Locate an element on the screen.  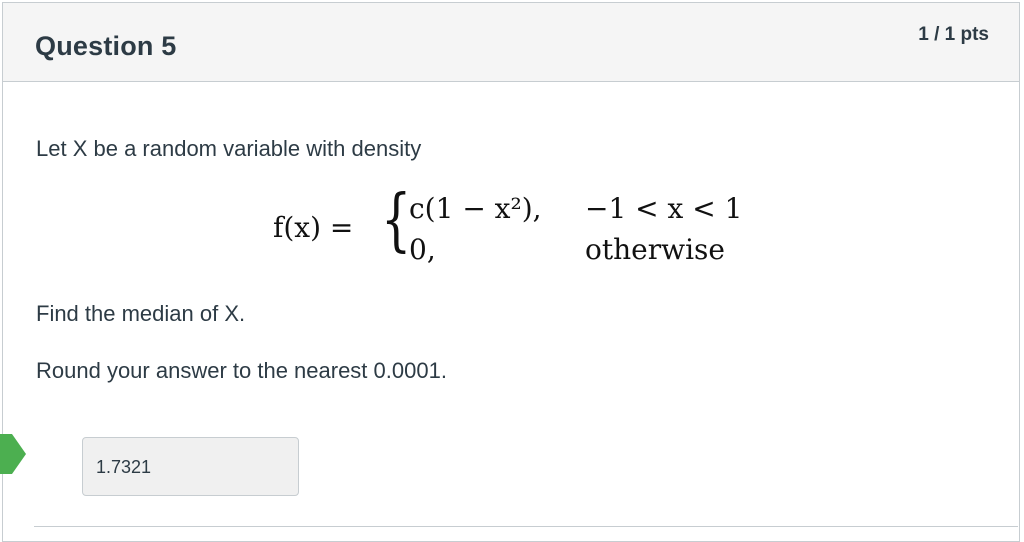
correct-answer-arrow-shape is located at coordinates (13, 454).